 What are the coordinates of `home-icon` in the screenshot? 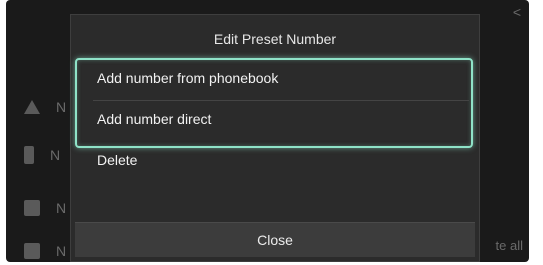 It's located at (32, 107).